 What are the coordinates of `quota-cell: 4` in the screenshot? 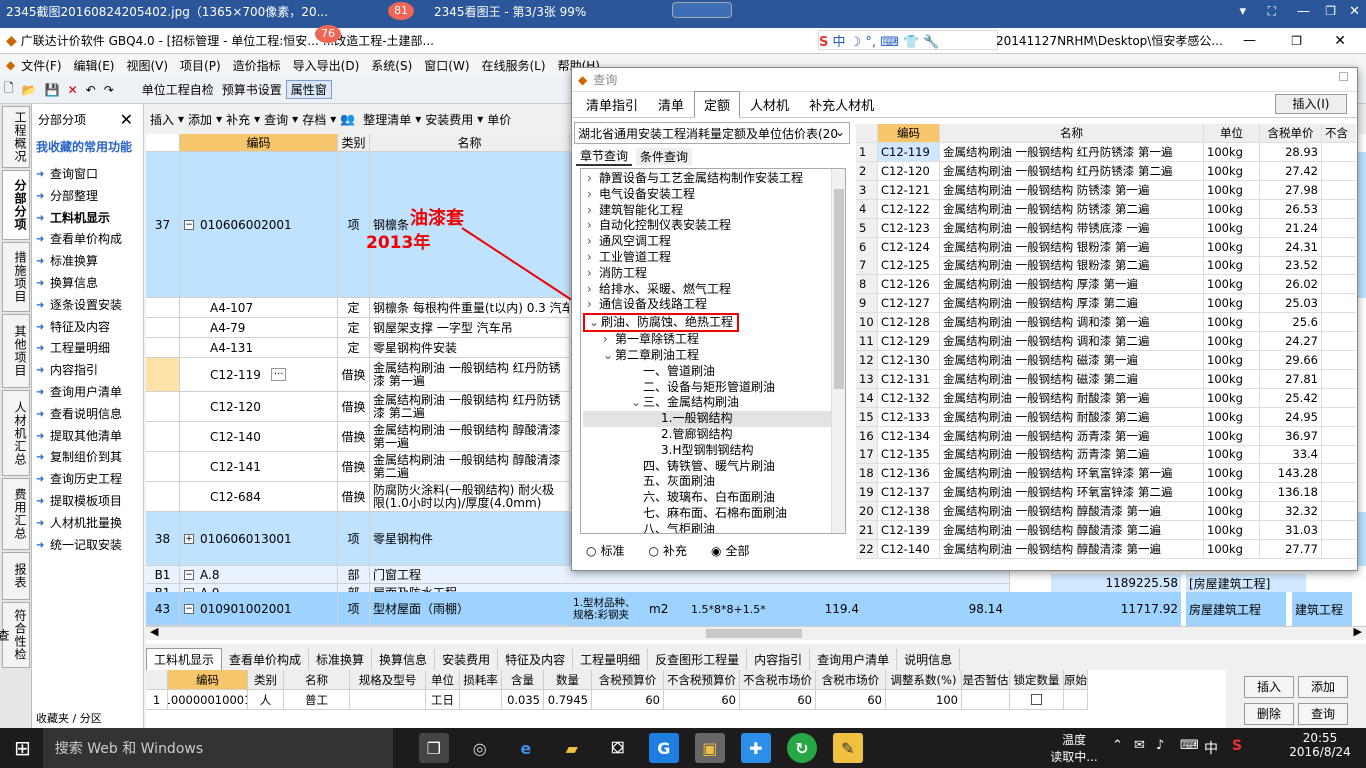 It's located at (867, 209).